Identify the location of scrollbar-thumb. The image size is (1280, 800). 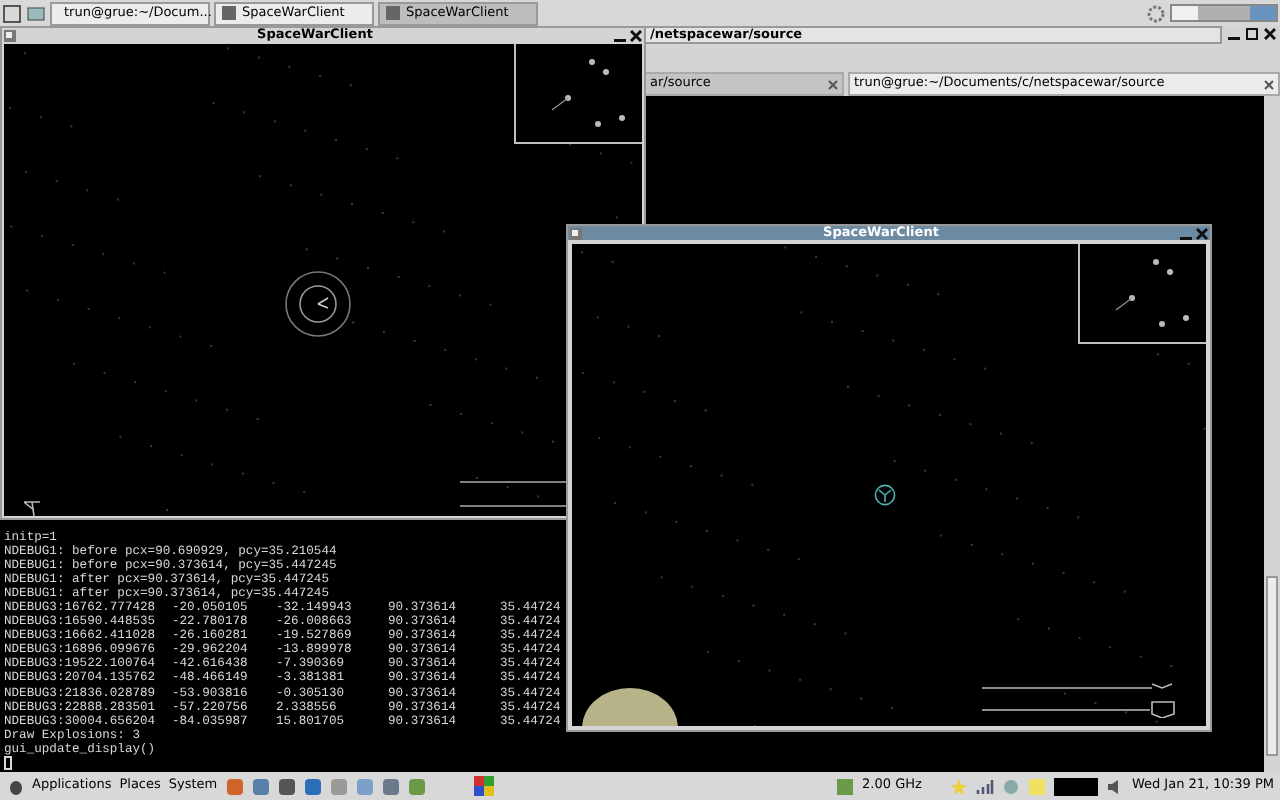
(1272, 666).